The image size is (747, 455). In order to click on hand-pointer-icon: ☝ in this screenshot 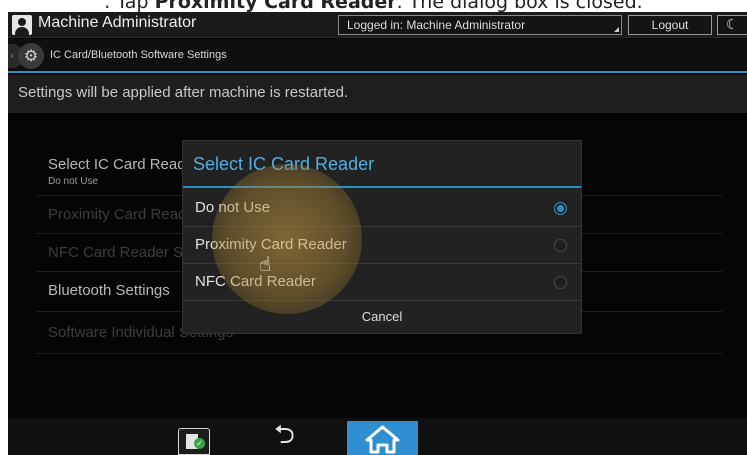, I will do `click(265, 264)`.